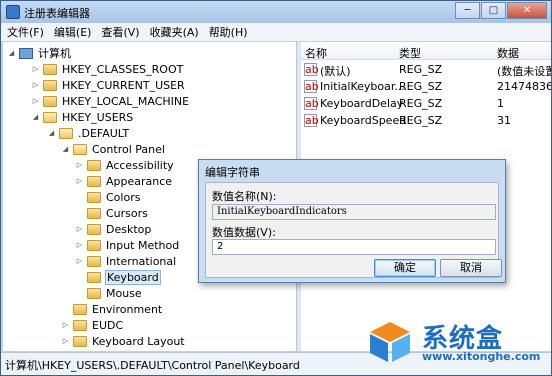 The image size is (552, 376). What do you see at coordinates (123, 85) in the screenshot?
I see `tree-label: HKEY_CURRENT_USER` at bounding box center [123, 85].